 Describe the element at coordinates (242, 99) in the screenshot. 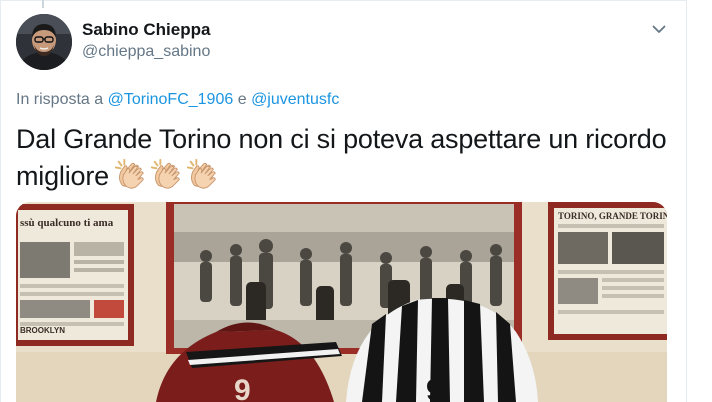

I see `reply-joiner: e` at that location.